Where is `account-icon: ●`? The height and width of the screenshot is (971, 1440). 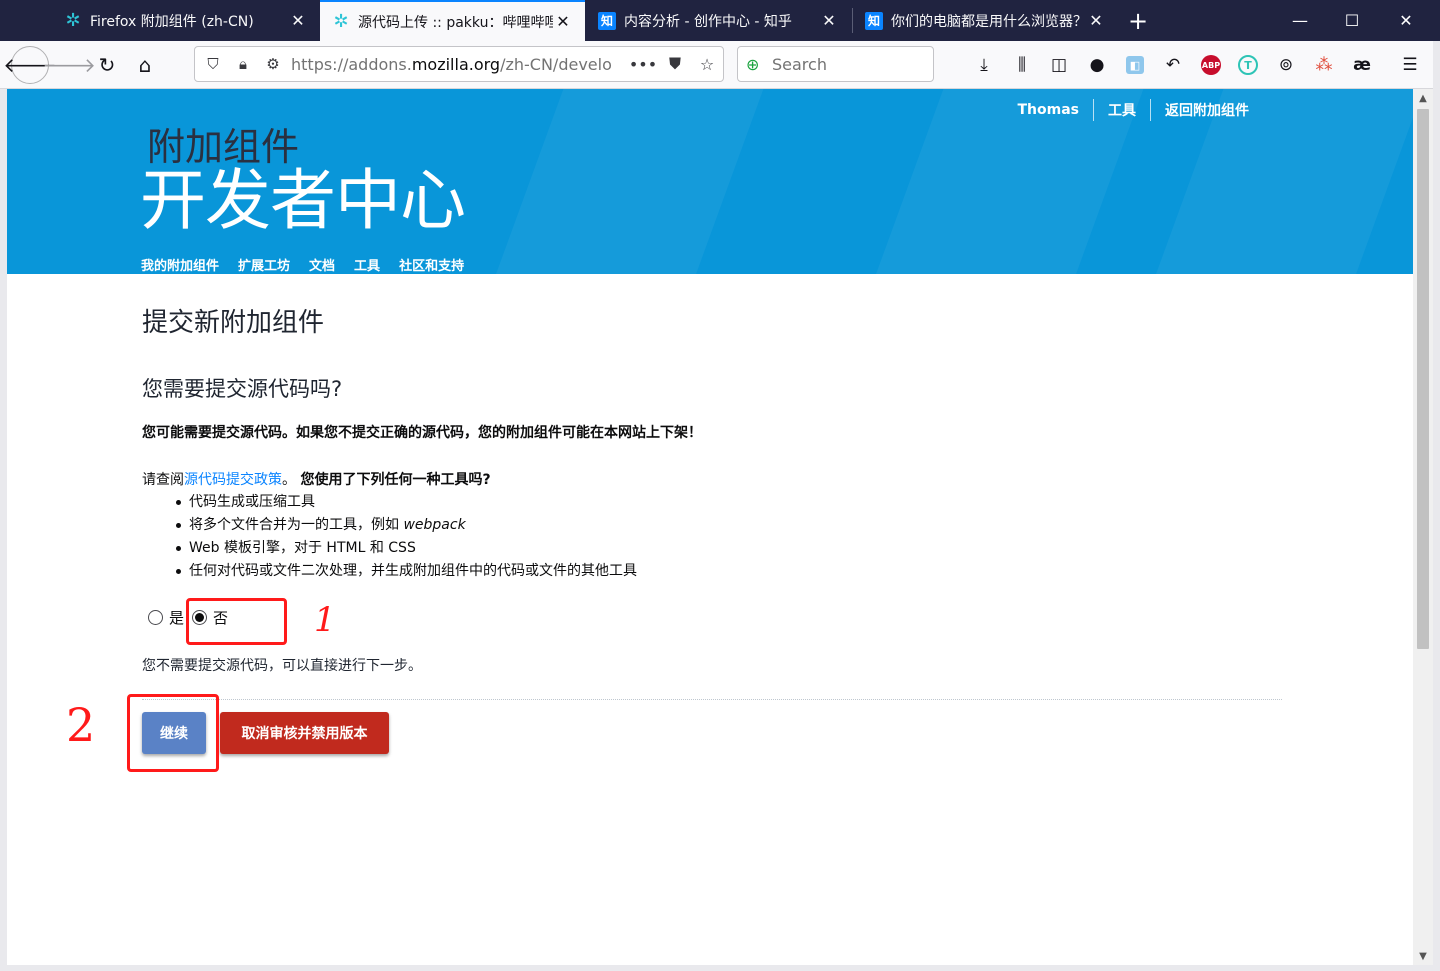
account-icon: ● is located at coordinates (1097, 65).